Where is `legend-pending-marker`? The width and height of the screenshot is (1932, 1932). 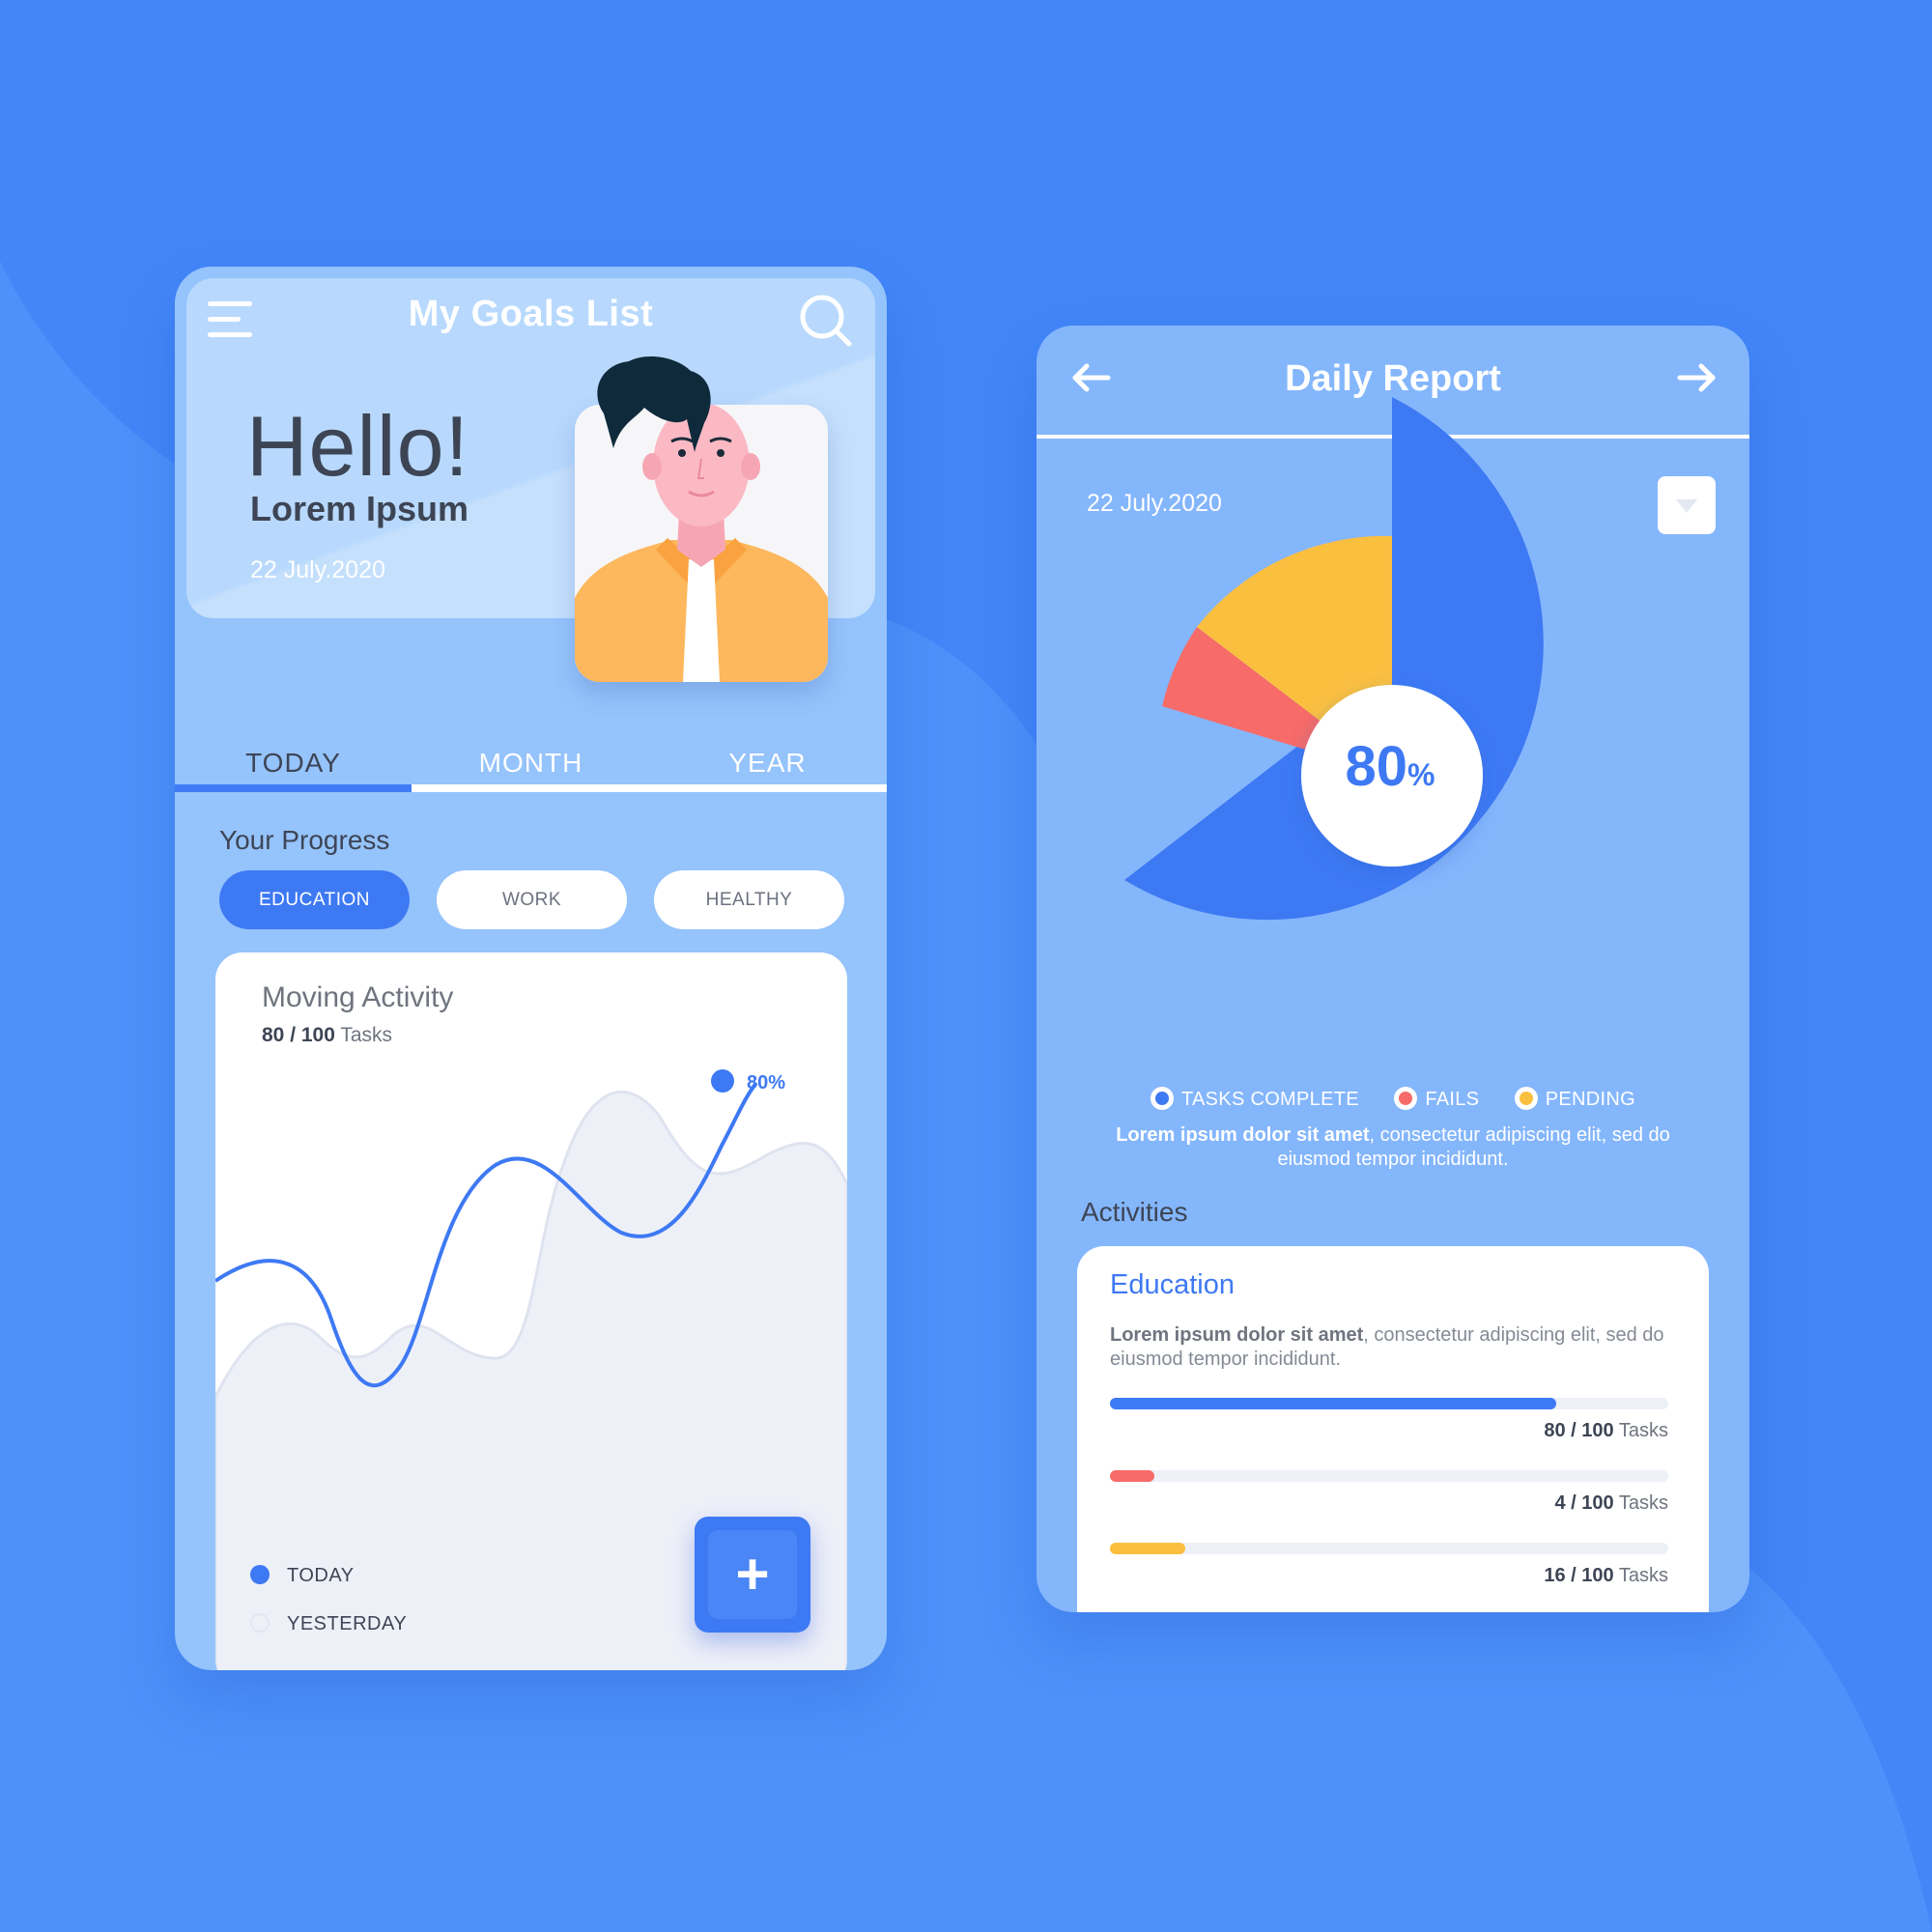 legend-pending-marker is located at coordinates (1526, 1098).